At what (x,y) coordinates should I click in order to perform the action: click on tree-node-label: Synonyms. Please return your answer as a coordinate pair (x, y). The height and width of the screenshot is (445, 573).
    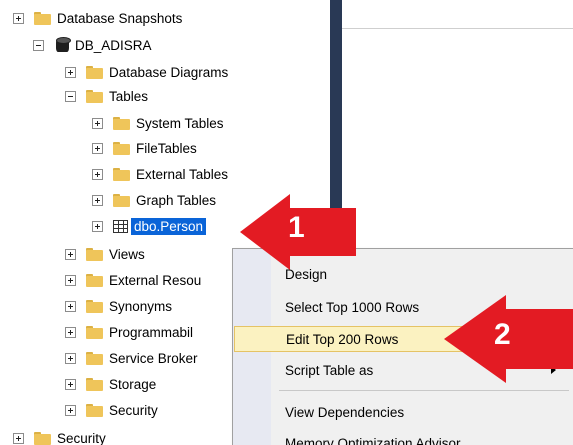
    Looking at the image, I should click on (141, 306).